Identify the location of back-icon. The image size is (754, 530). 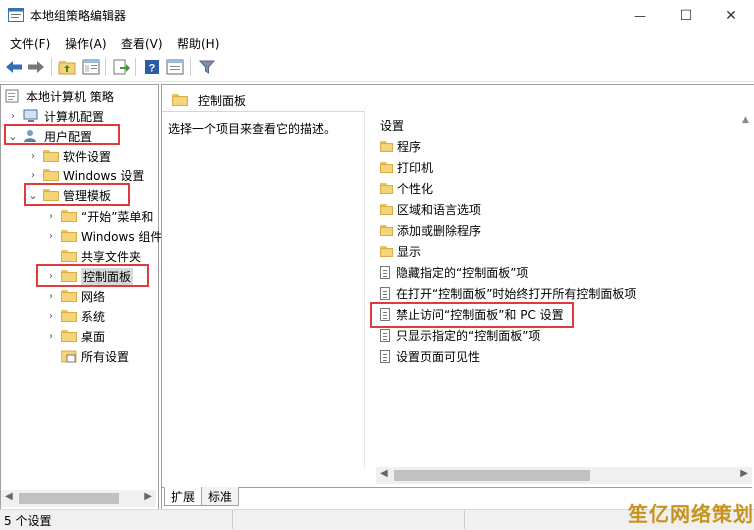
(14, 67).